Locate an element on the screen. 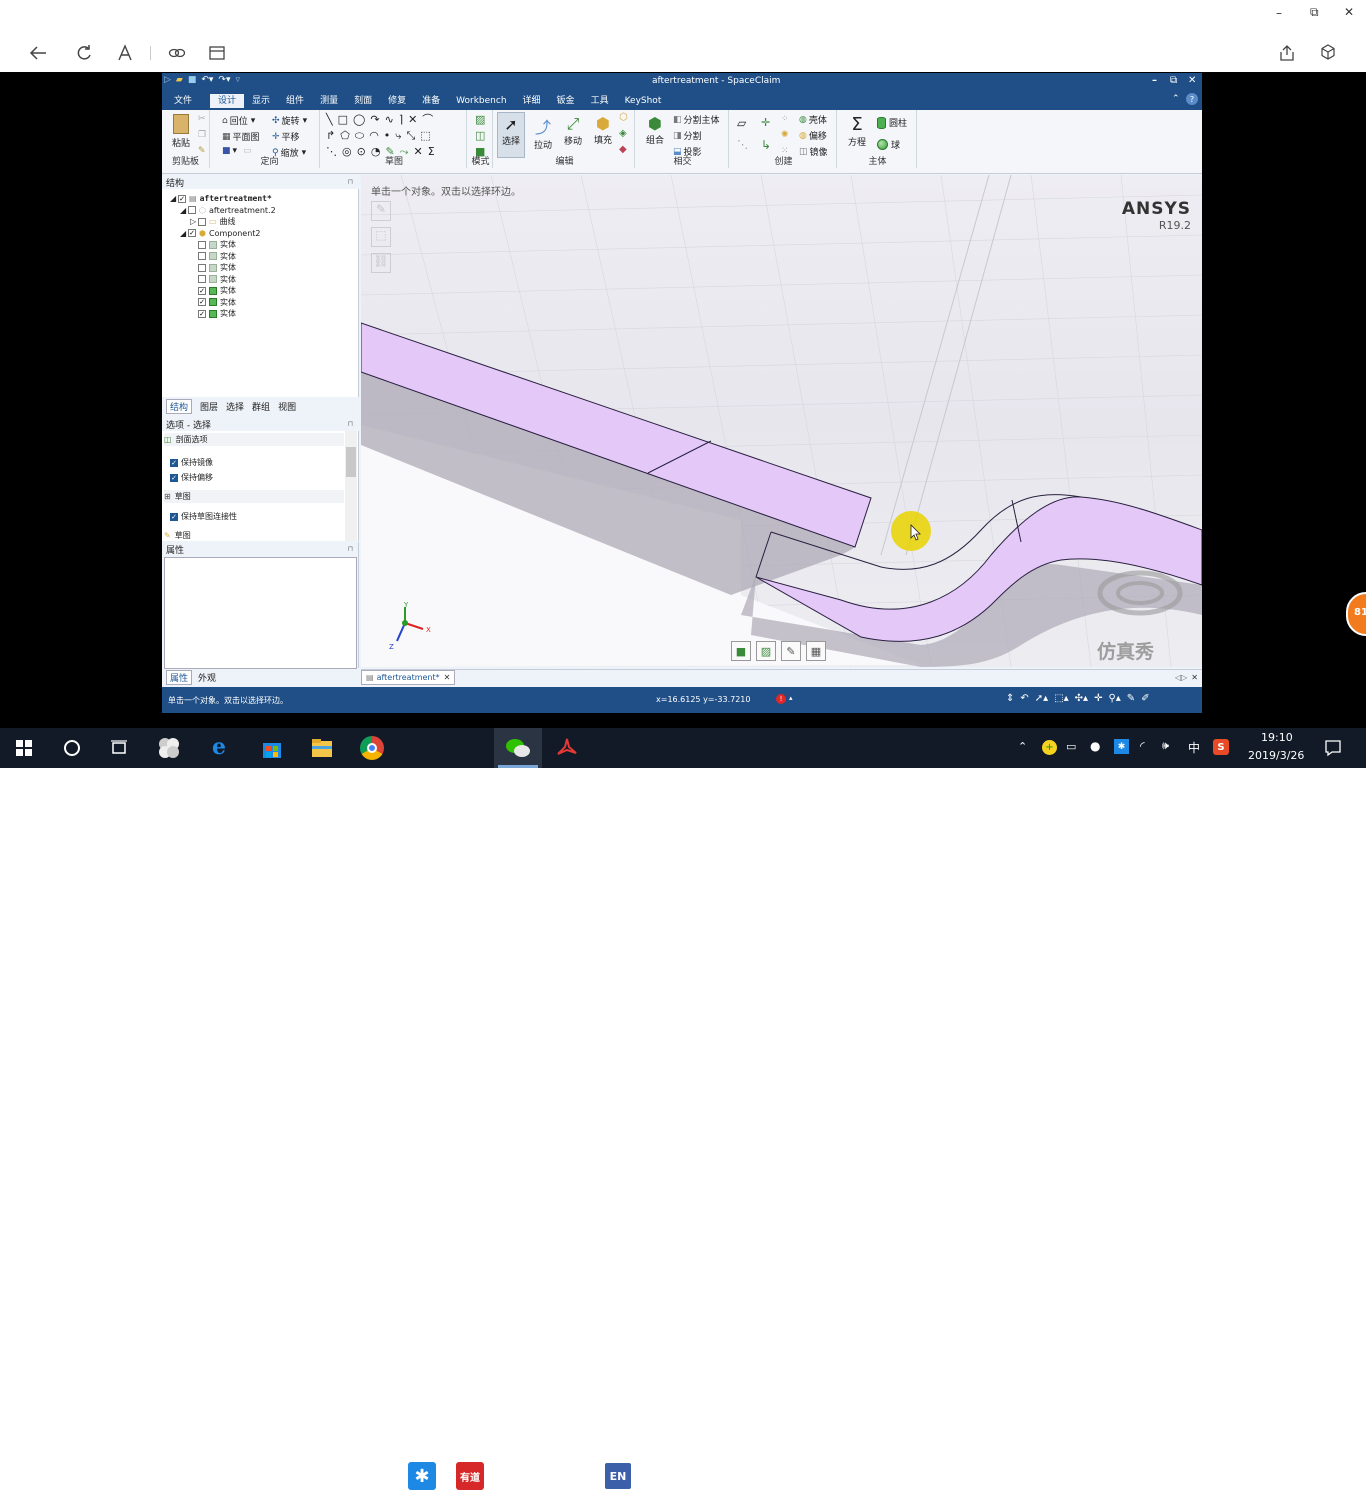  tab-keyshot: KeyShot is located at coordinates (643, 101).